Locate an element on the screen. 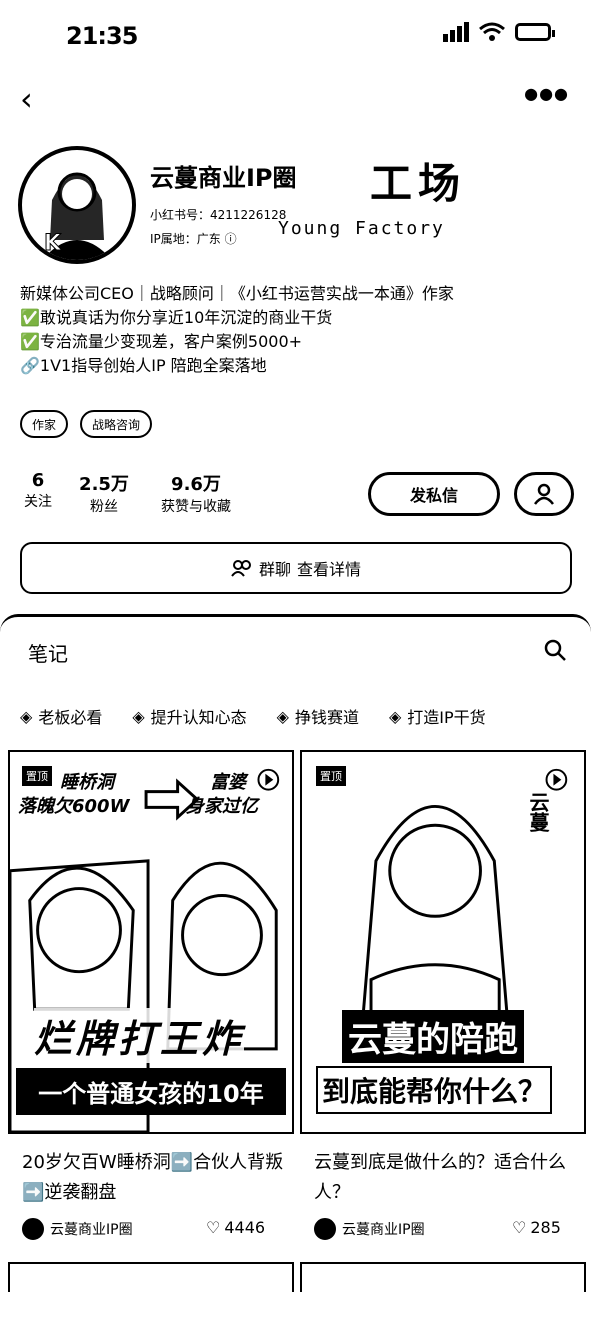  cover-text-top-right-2: 身家过亿 is located at coordinates (222, 806).